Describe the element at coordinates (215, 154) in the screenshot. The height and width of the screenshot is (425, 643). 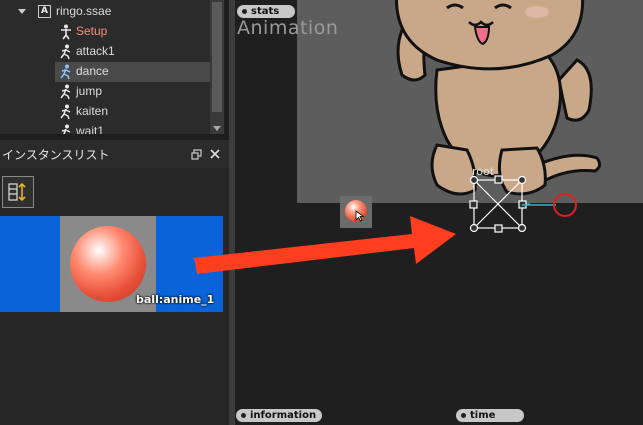
I see `close-icon` at that location.